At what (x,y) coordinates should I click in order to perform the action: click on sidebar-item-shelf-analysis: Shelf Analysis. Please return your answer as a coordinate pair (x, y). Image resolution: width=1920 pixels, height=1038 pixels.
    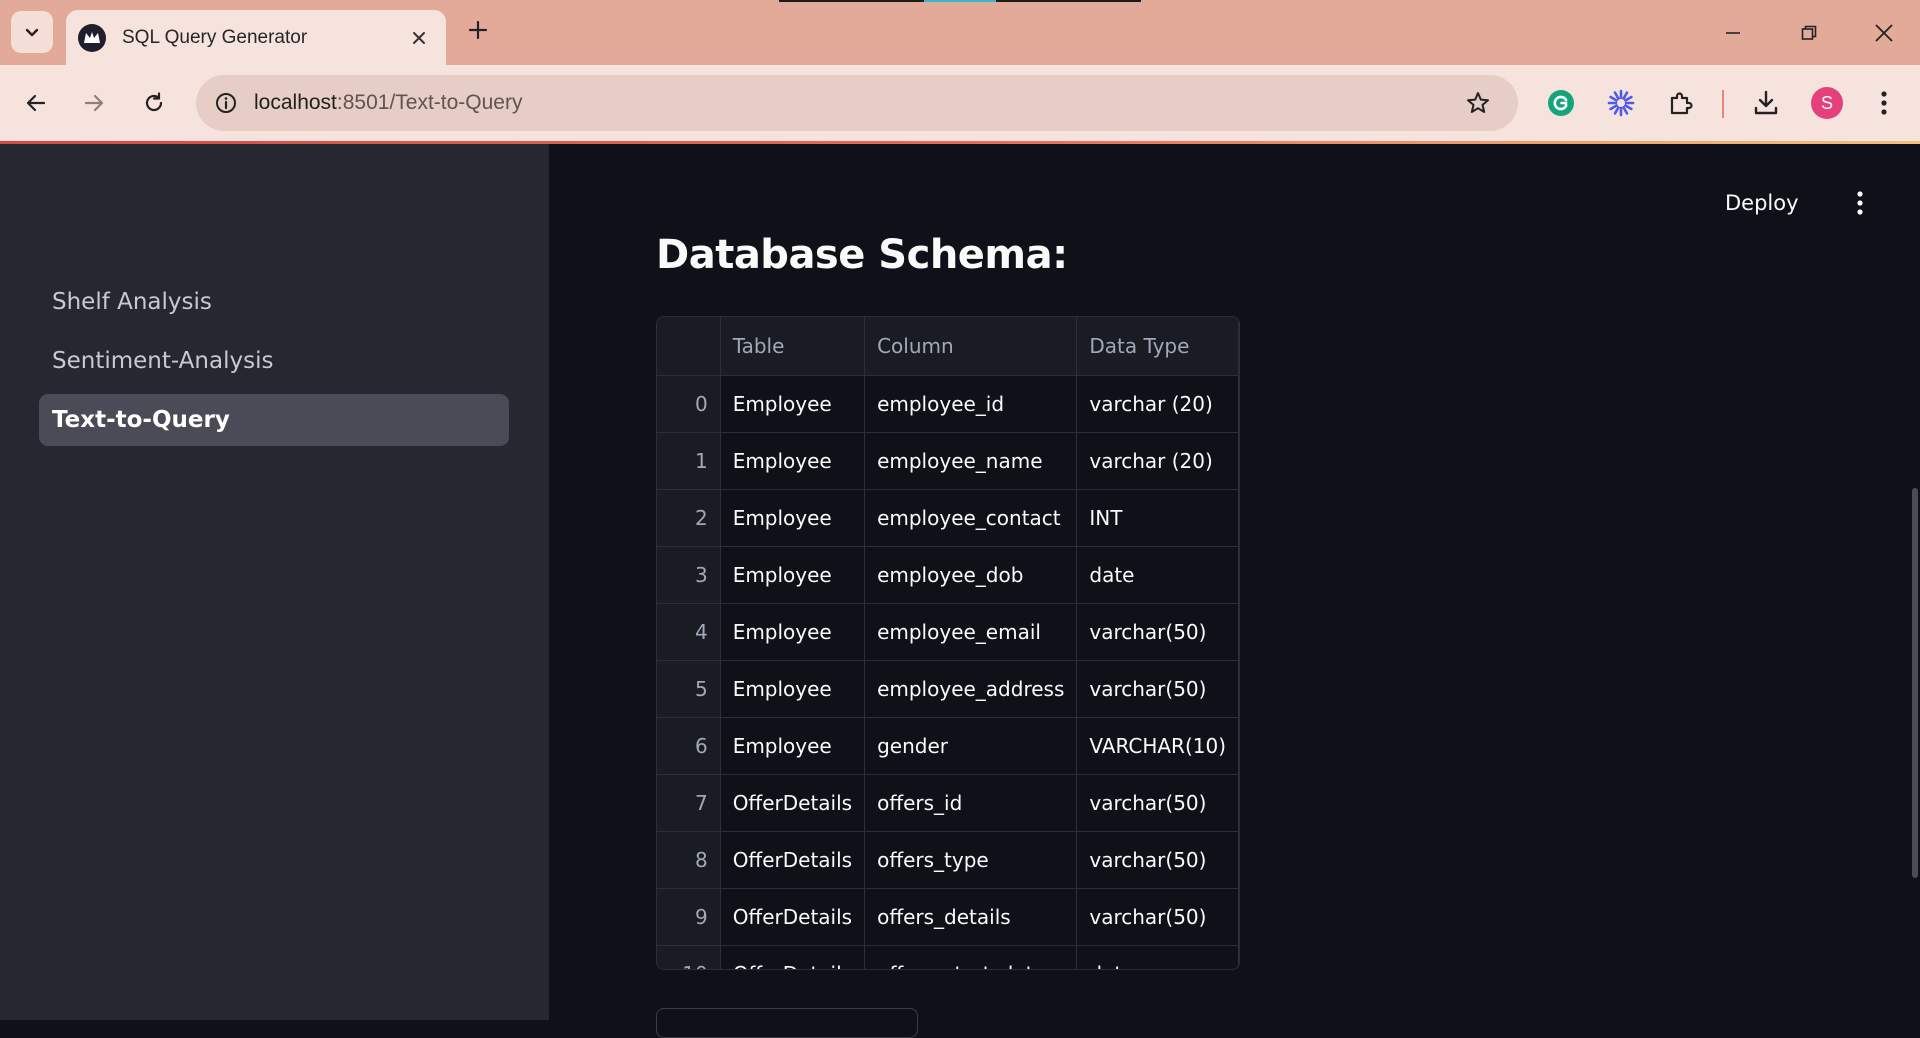
    Looking at the image, I should click on (274, 302).